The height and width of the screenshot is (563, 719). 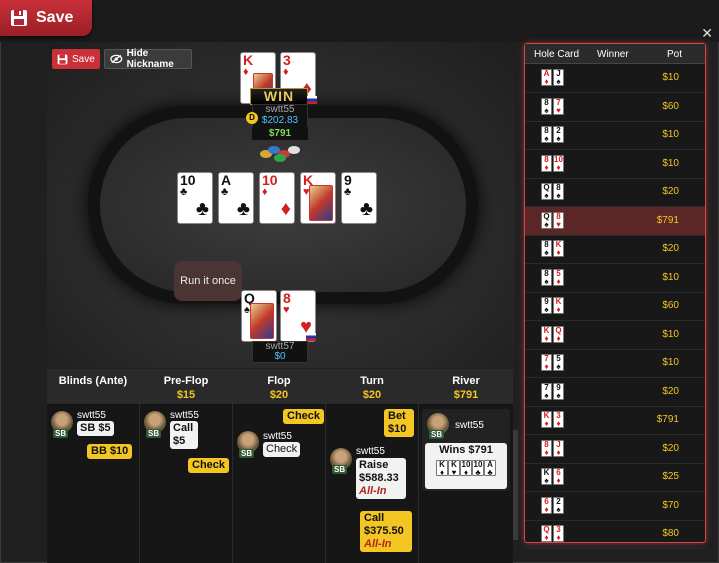 I want to click on history-row: K ♦ 3 ♦ $791, so click(x=615, y=420).